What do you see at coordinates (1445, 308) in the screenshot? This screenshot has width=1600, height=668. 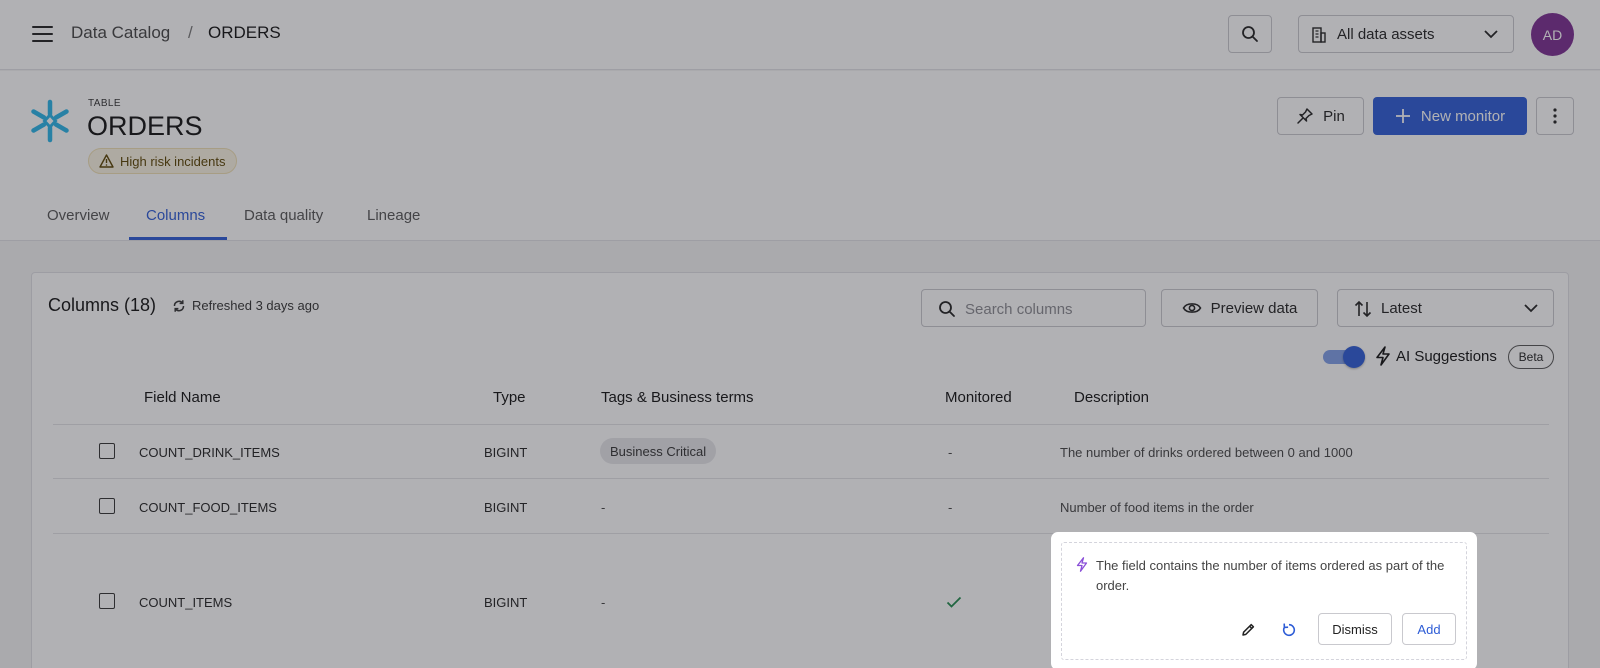 I see `sort-select: Latest` at bounding box center [1445, 308].